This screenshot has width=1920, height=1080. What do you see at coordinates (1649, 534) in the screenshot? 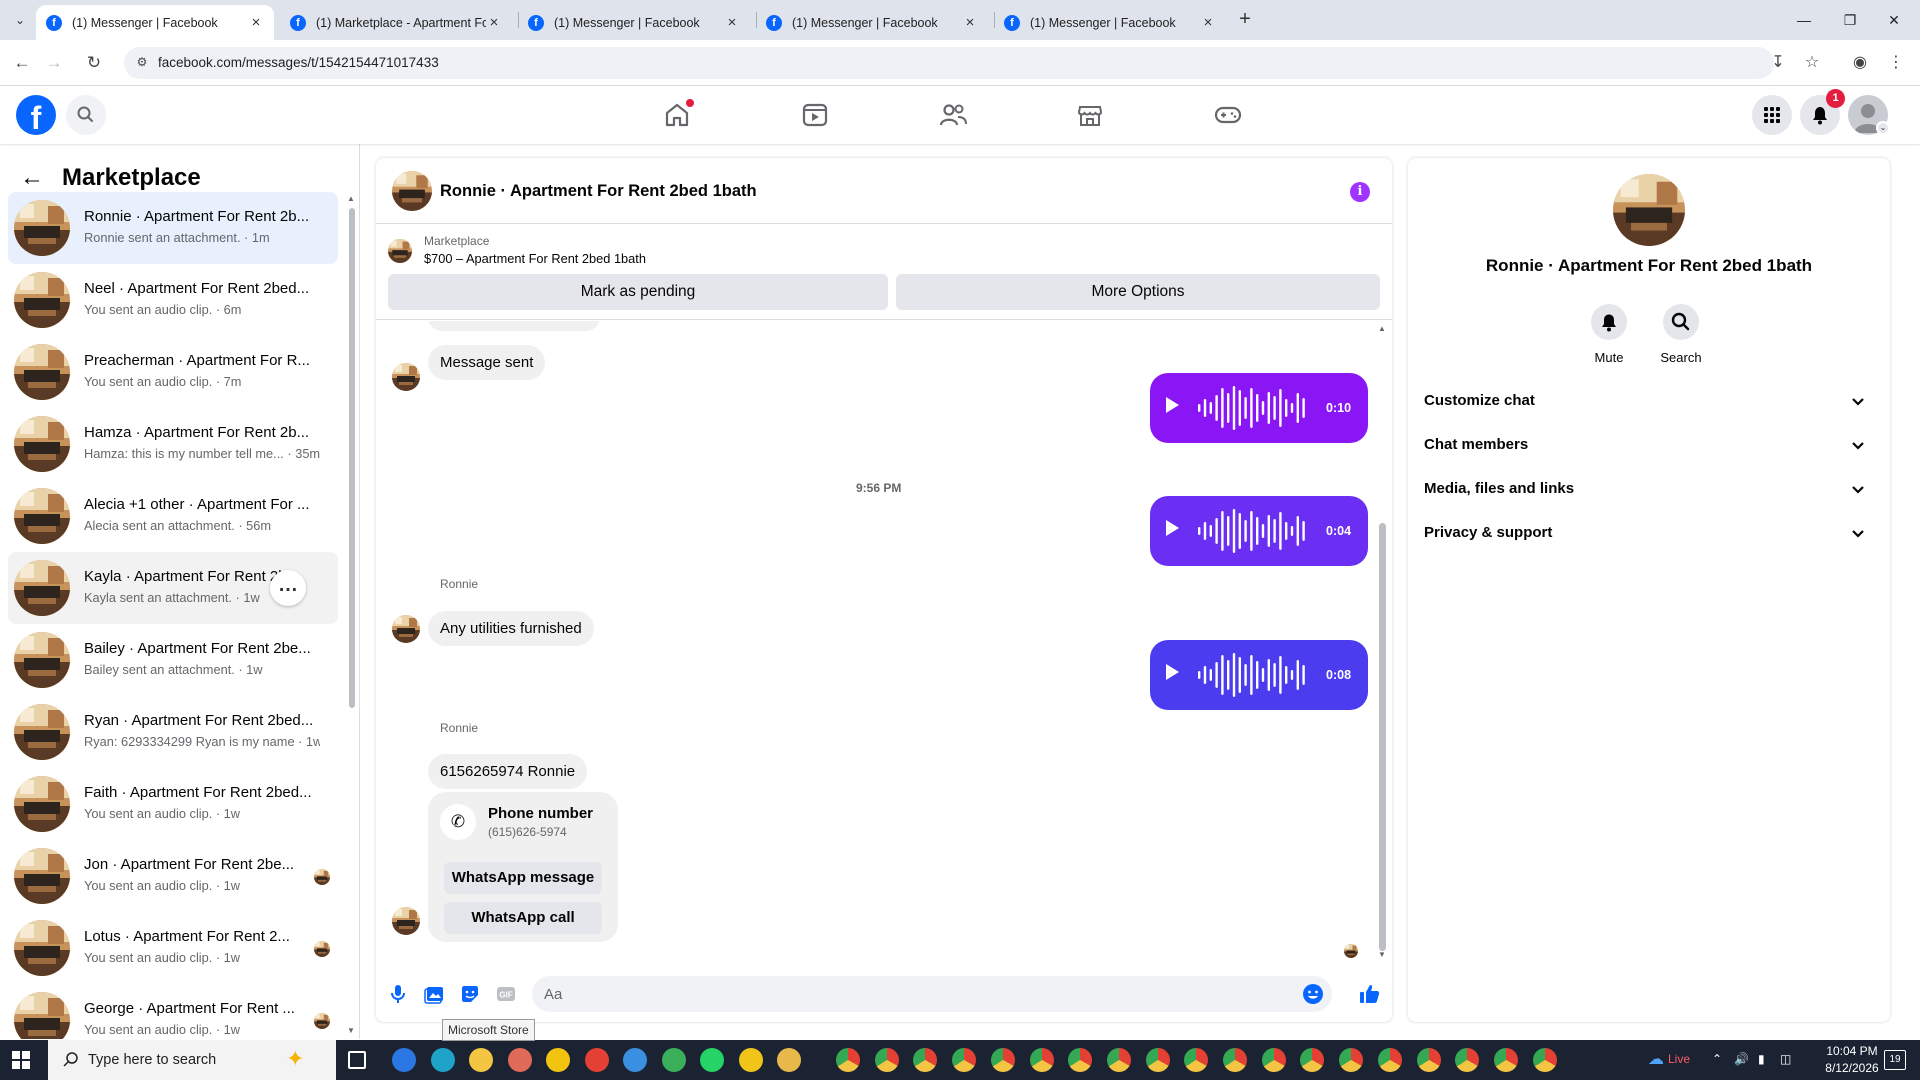
I see `privacy-support-section: Privacy & support` at bounding box center [1649, 534].